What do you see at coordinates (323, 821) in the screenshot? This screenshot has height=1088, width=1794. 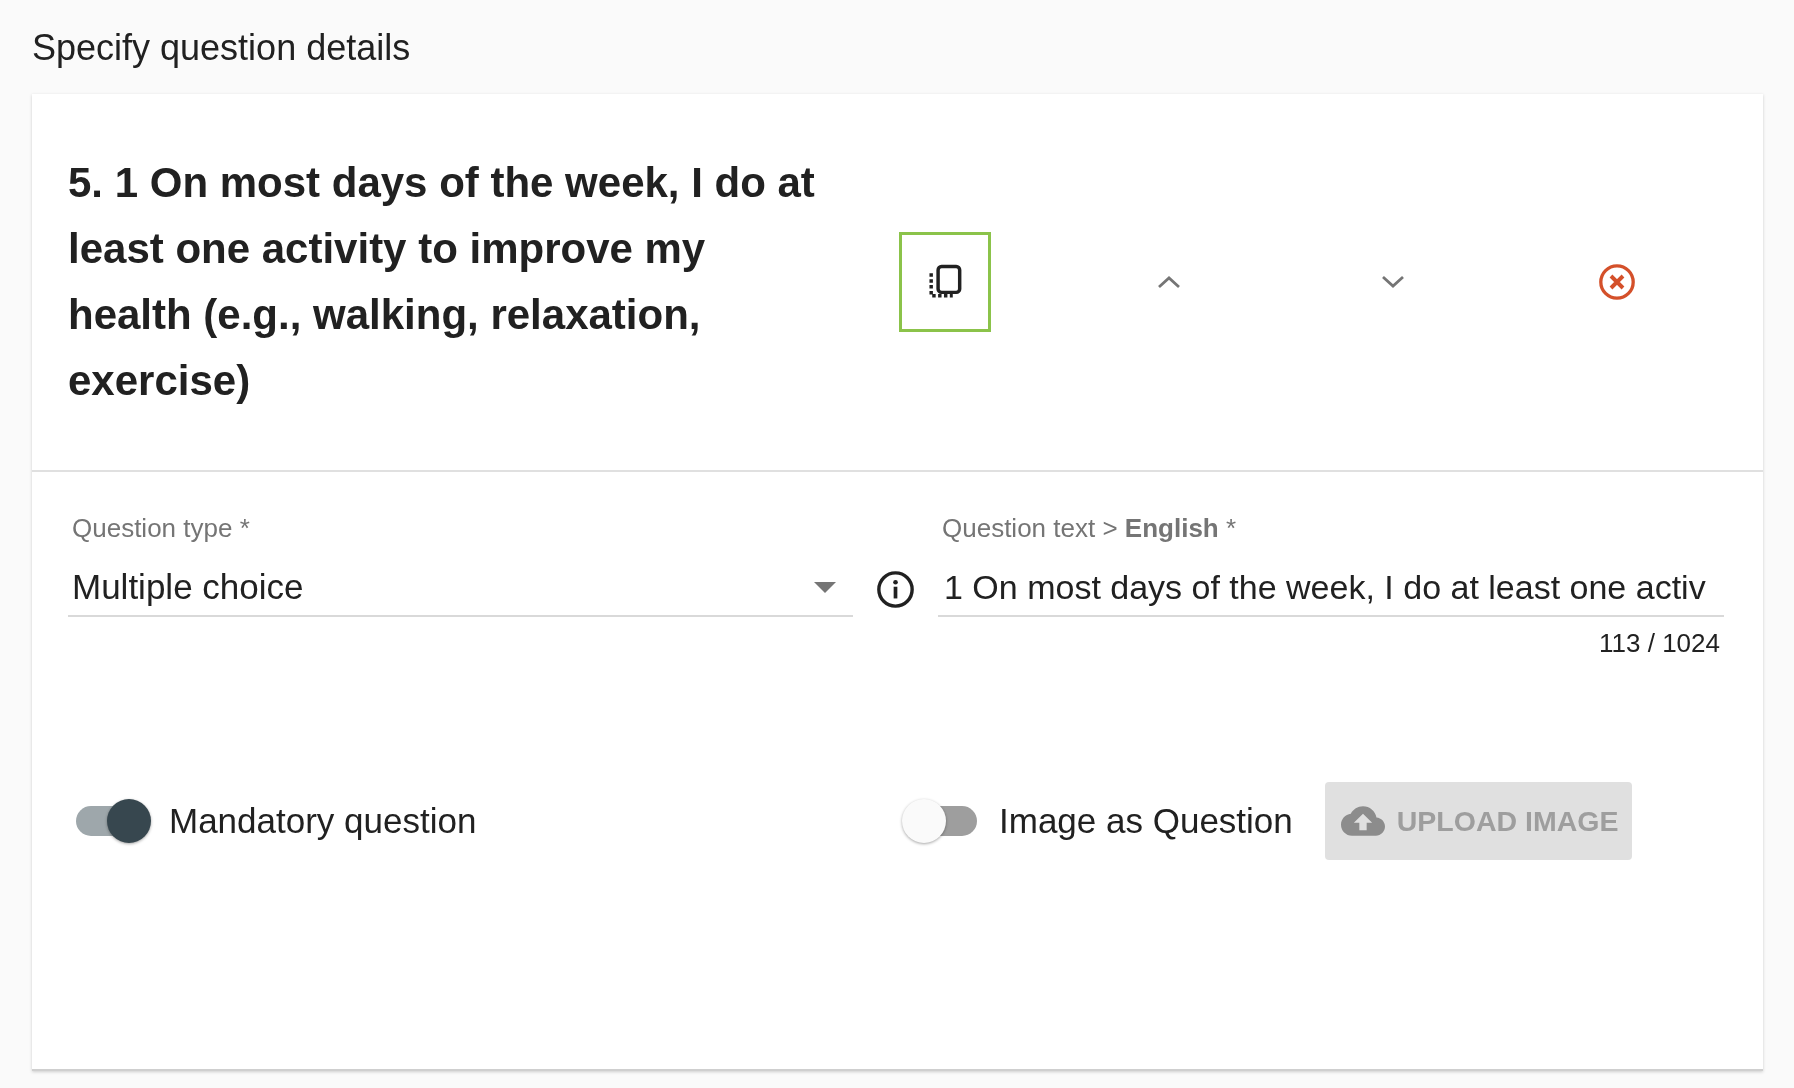 I see `toggle-label: Mandatory question` at bounding box center [323, 821].